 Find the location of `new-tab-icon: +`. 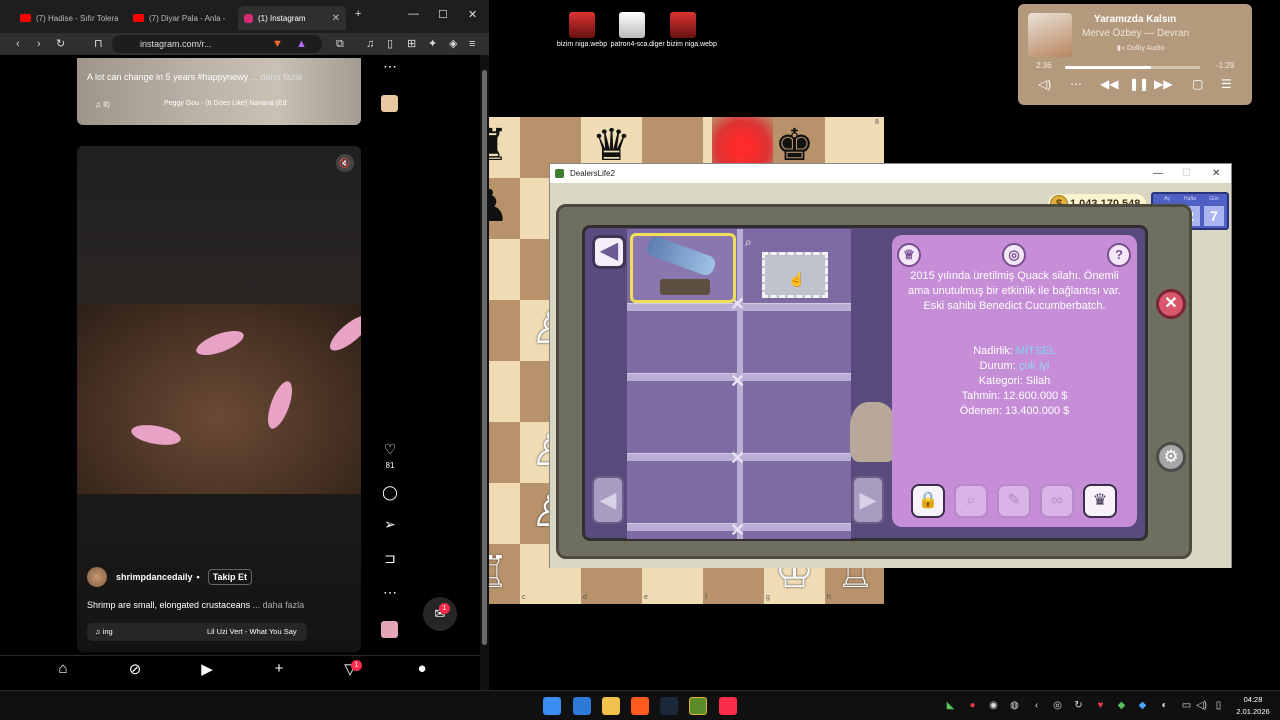

new-tab-icon: + is located at coordinates (358, 14).